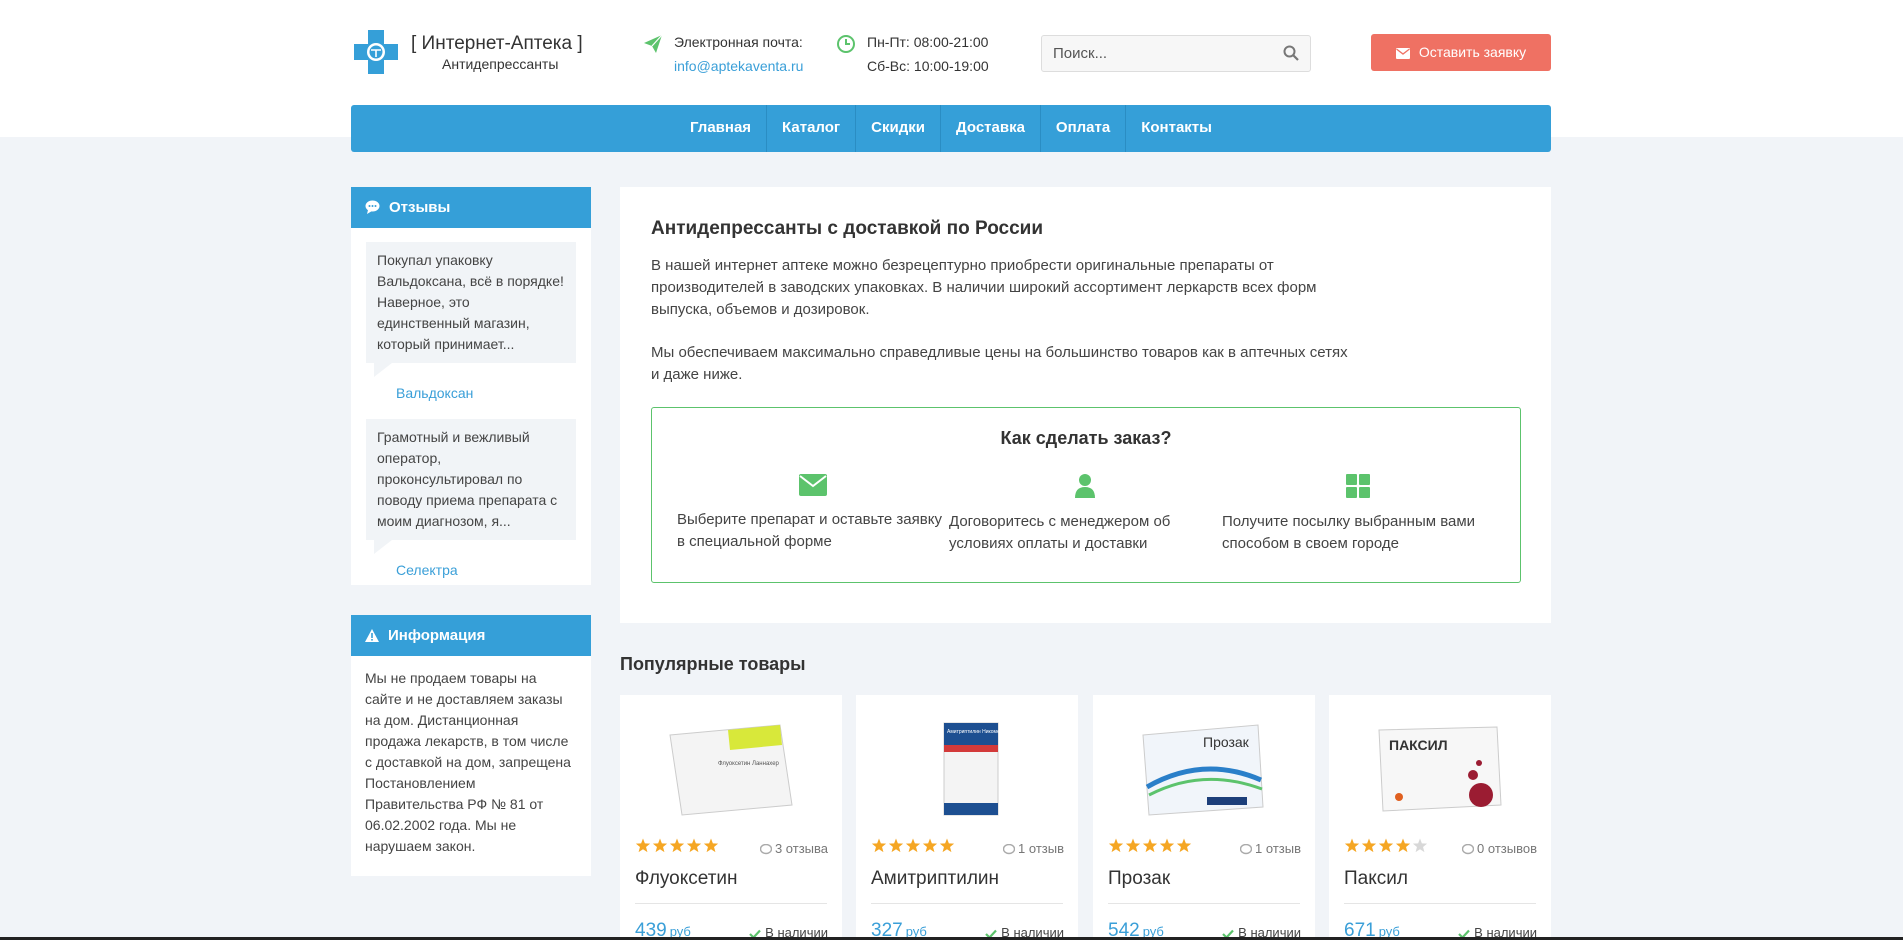  I want to click on reviews-count-label: 0 отзывов, so click(1507, 848).